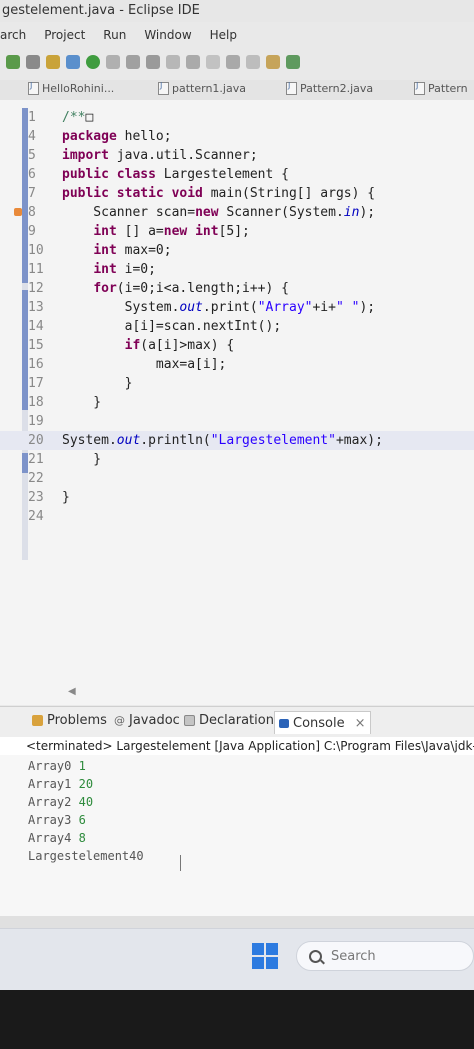  What do you see at coordinates (237, 307) in the screenshot?
I see `code-line: 13 System.out.print("Array"+i+" ");` at bounding box center [237, 307].